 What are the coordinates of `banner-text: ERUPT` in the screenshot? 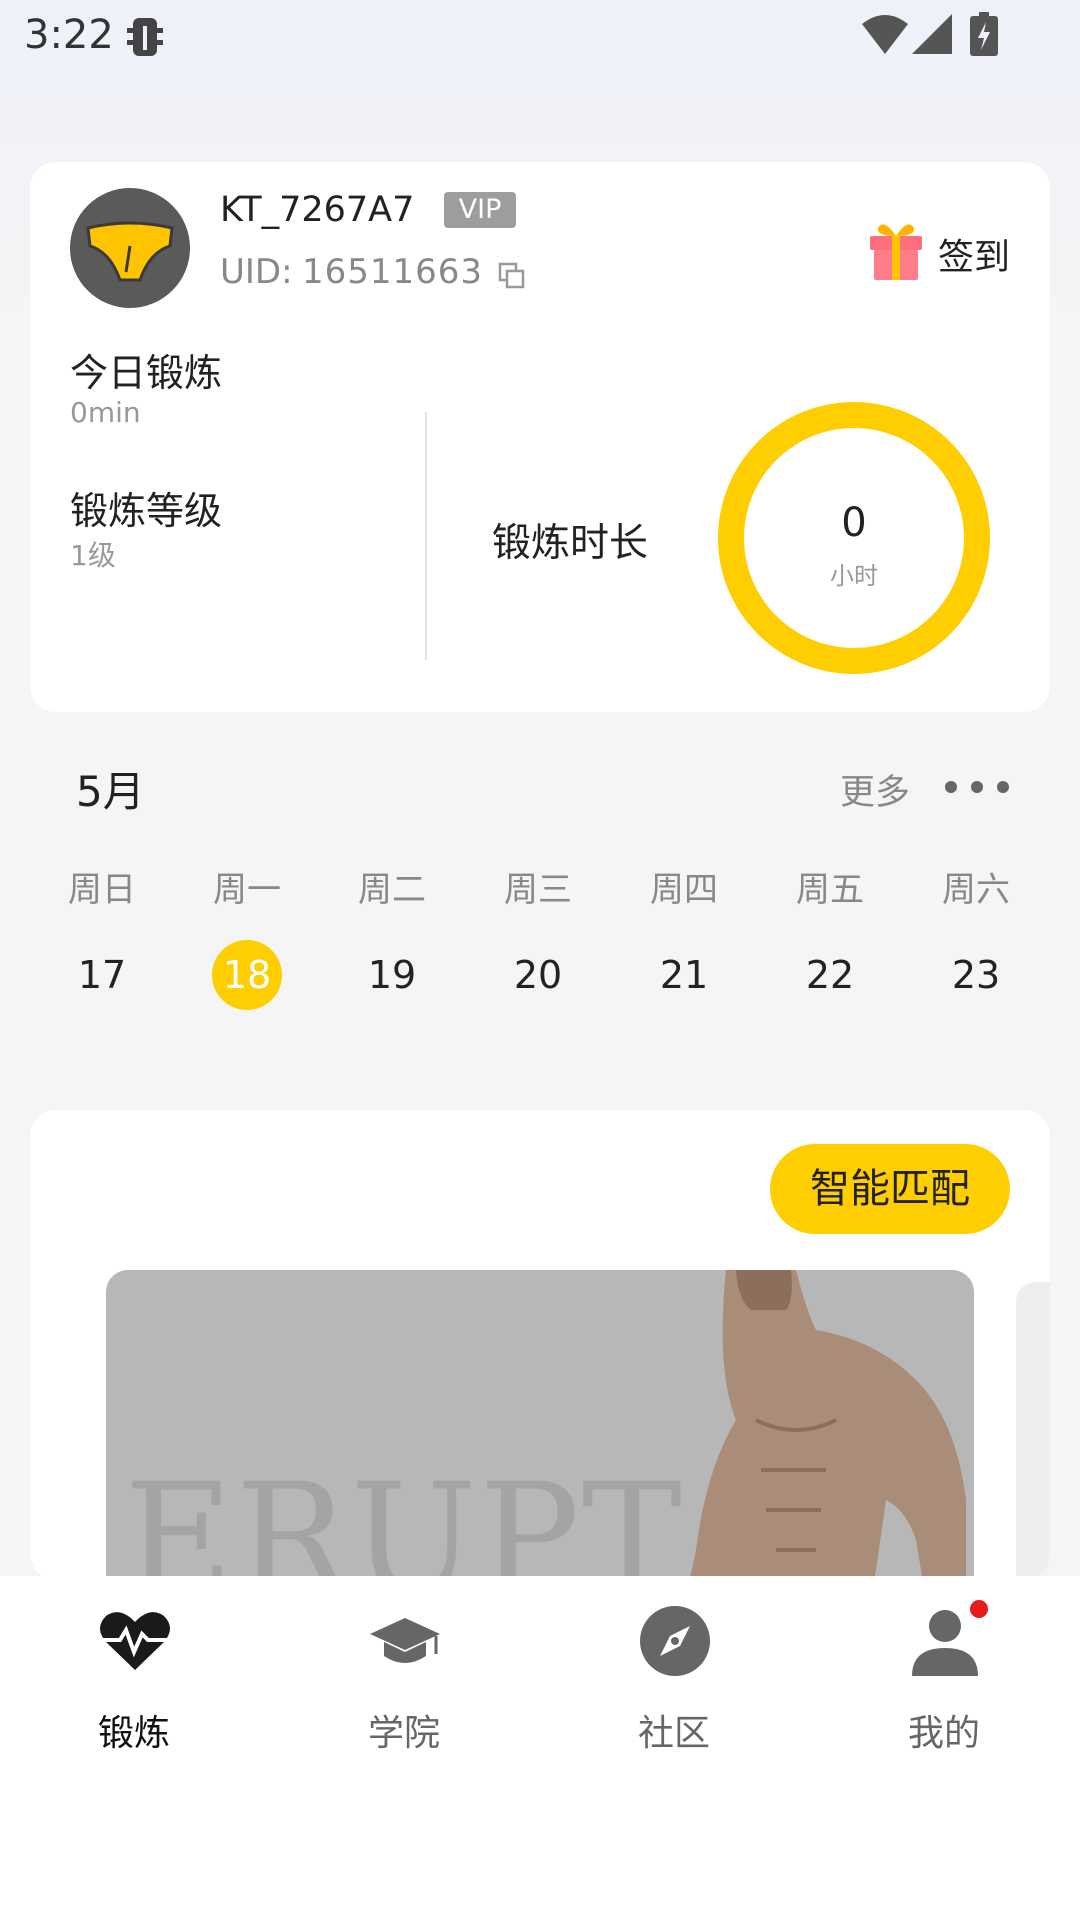 It's located at (404, 1516).